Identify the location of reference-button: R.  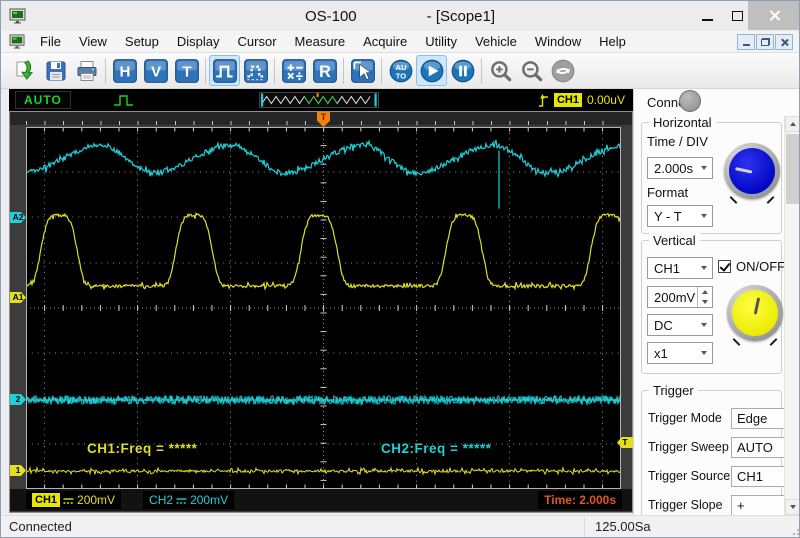
(324, 70).